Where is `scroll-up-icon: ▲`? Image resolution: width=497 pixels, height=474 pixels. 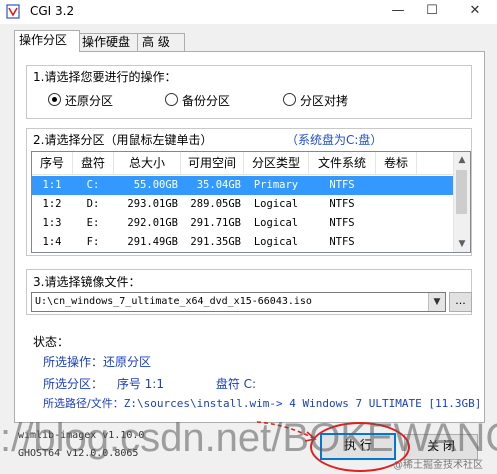
scroll-up-icon: ▲ is located at coordinates (462, 160).